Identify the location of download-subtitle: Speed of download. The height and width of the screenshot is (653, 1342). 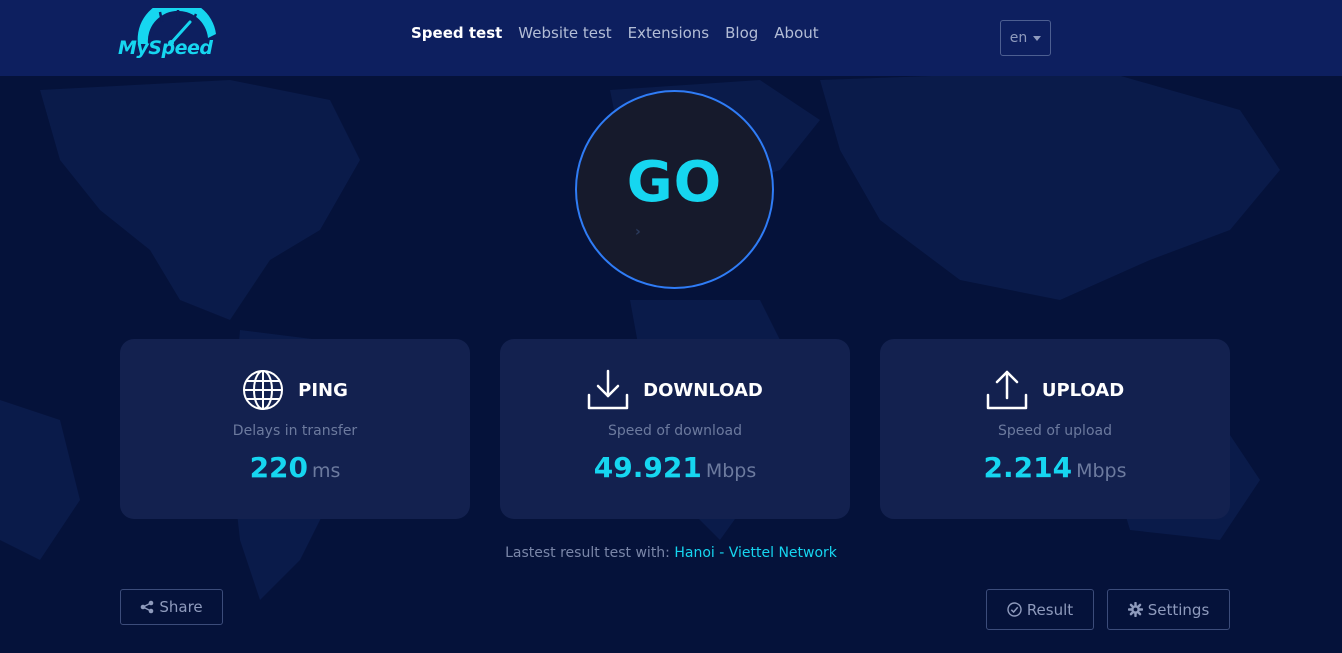
(675, 431).